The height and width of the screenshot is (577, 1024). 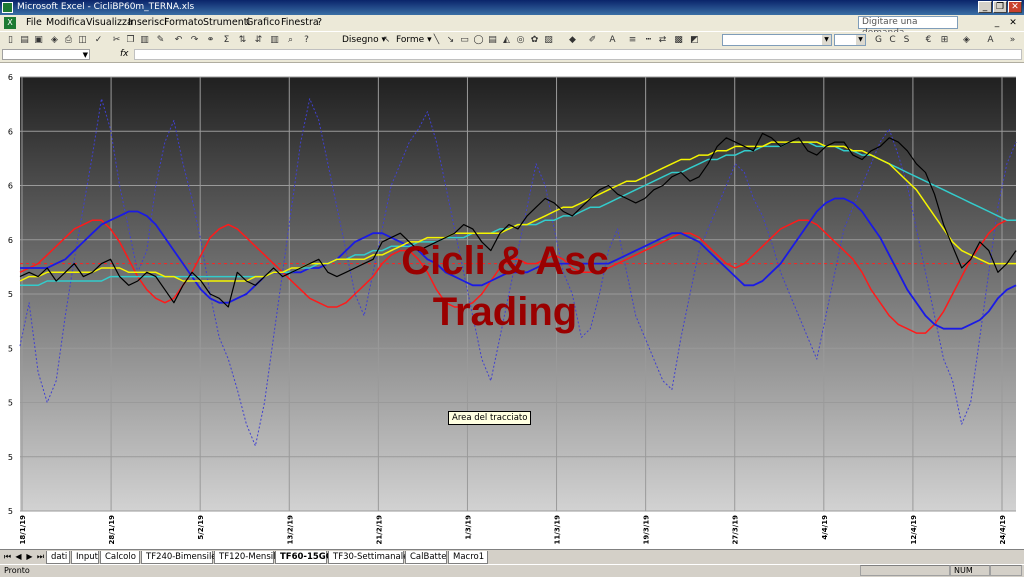 What do you see at coordinates (578, 54) in the screenshot?
I see `formula-input` at bounding box center [578, 54].